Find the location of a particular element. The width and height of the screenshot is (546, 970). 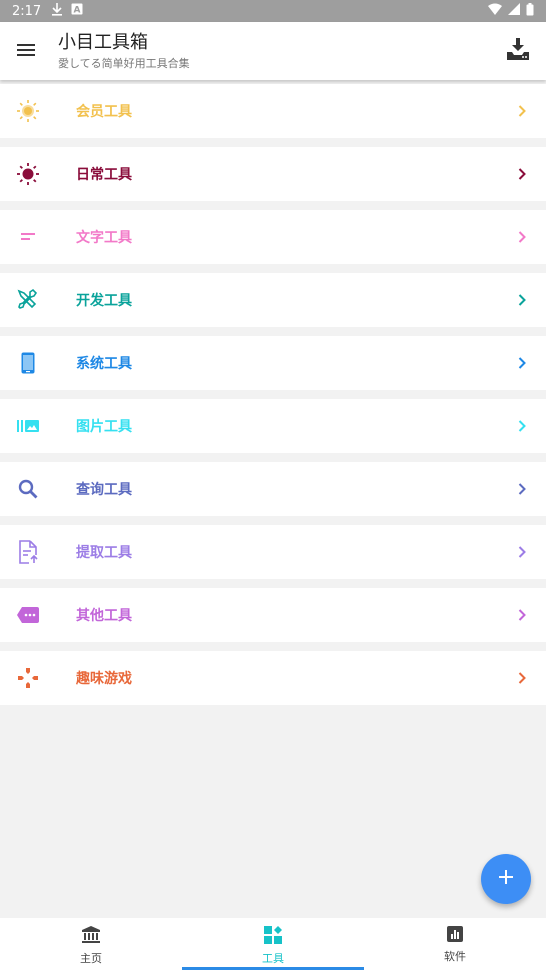

notification-a-icon: A is located at coordinates (77, 11).